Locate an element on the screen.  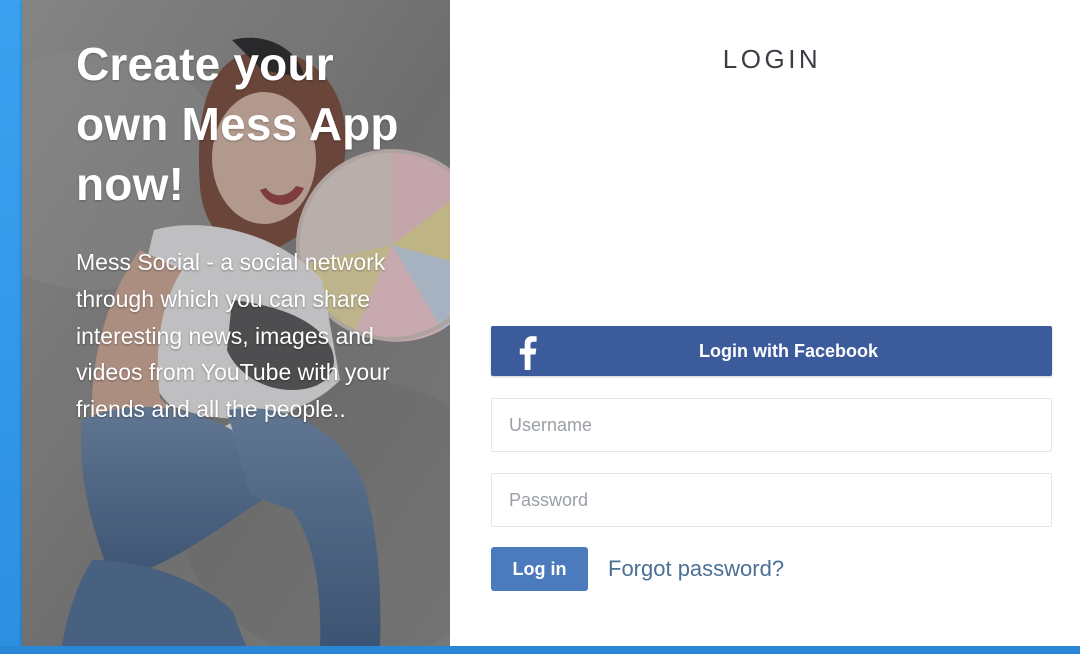
facebook-login-button: Login with Facebook is located at coordinates (771, 351).